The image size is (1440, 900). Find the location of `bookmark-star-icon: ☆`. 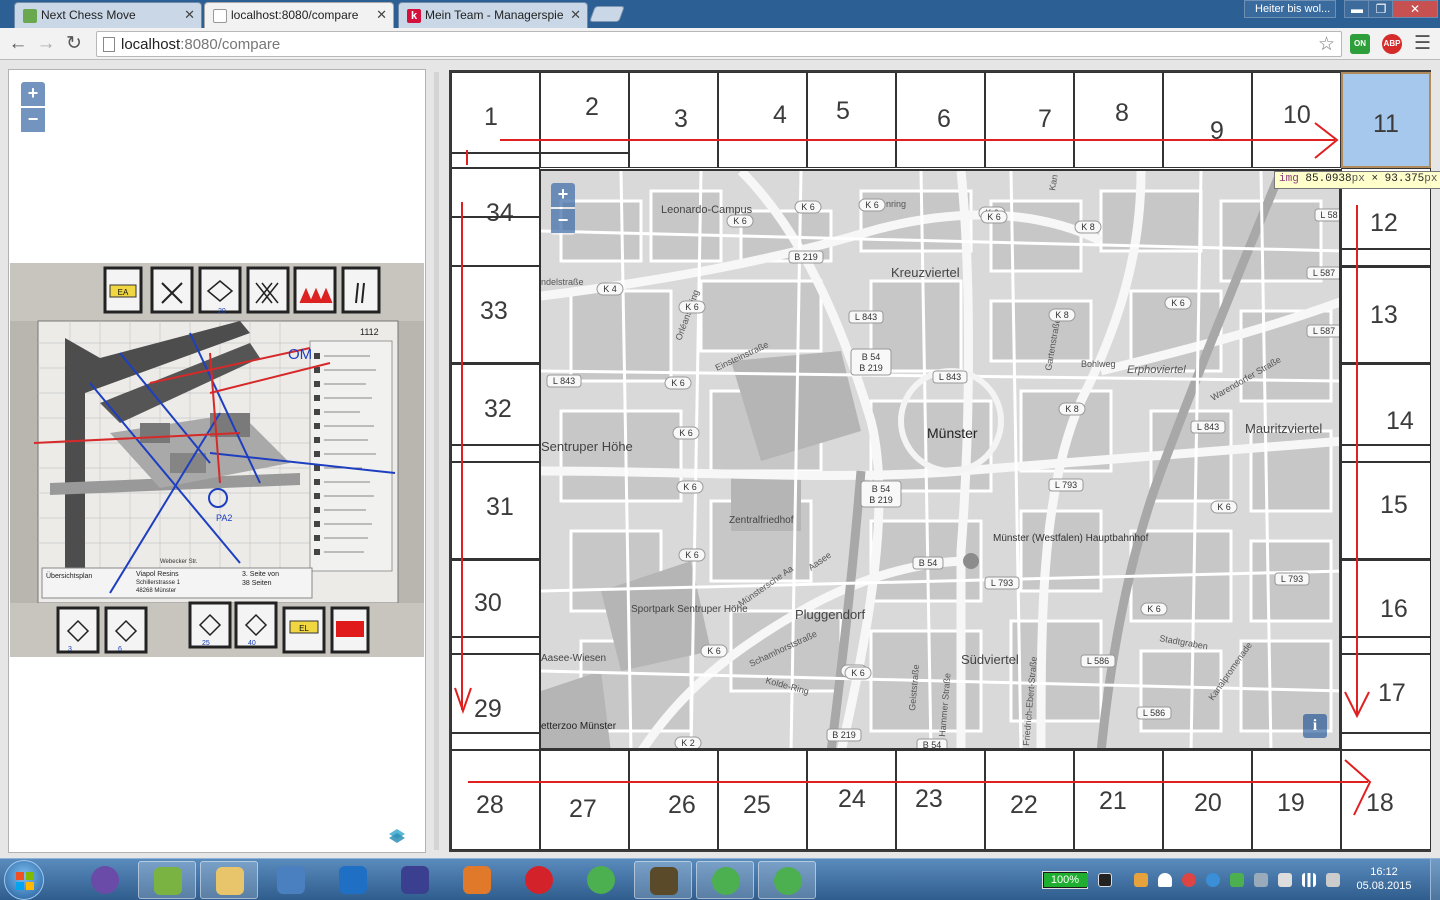

bookmark-star-icon: ☆ is located at coordinates (1326, 44).